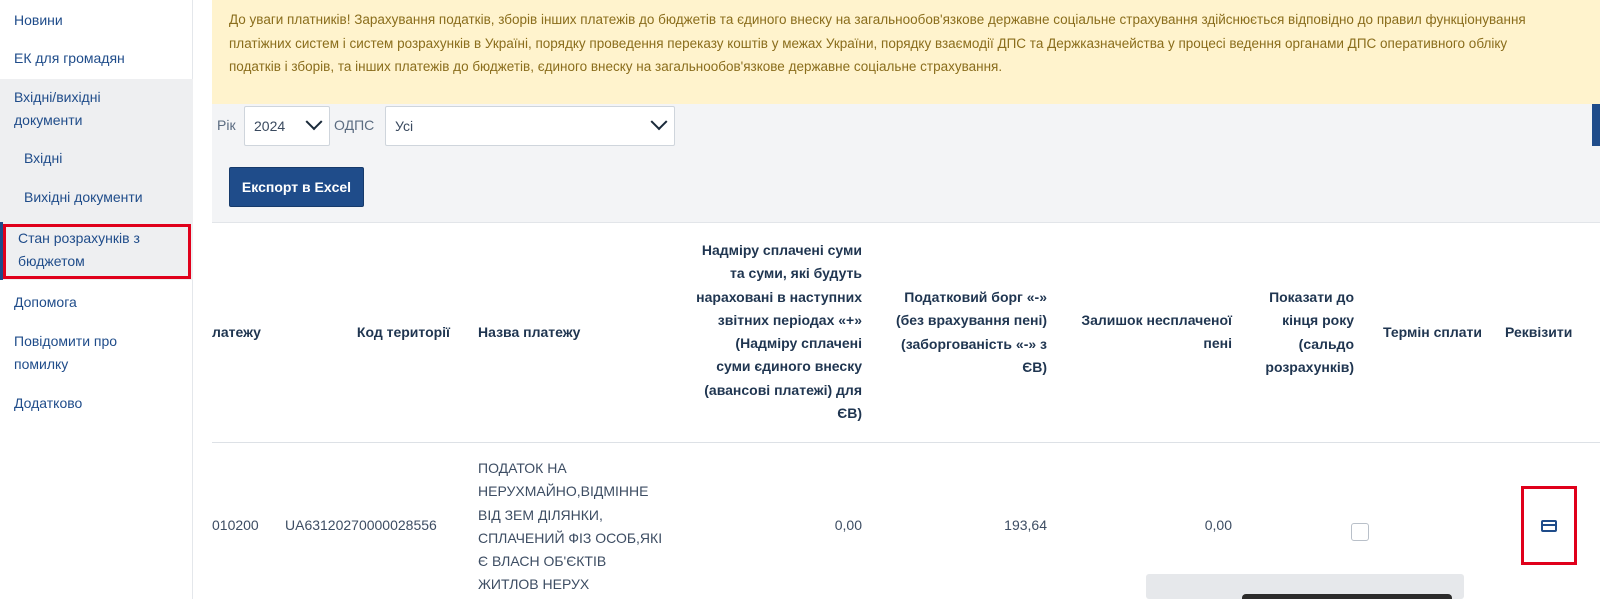 The width and height of the screenshot is (1600, 599). What do you see at coordinates (43, 158) in the screenshot?
I see `sidebar-item-incoming: Вхідні` at bounding box center [43, 158].